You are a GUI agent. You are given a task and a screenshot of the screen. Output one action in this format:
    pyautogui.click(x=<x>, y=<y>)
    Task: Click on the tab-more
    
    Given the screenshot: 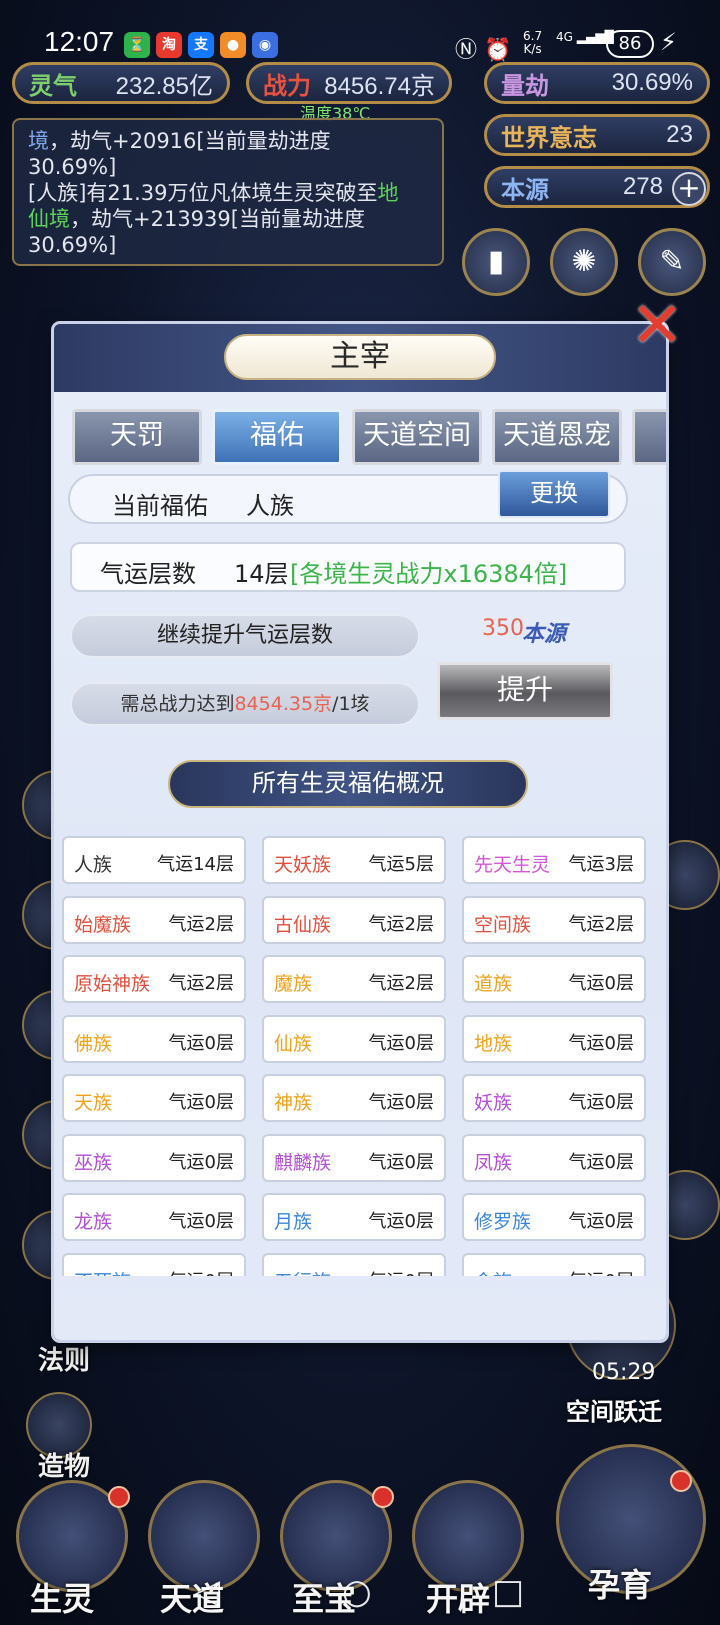 What is the action you would take?
    pyautogui.click(x=649, y=437)
    